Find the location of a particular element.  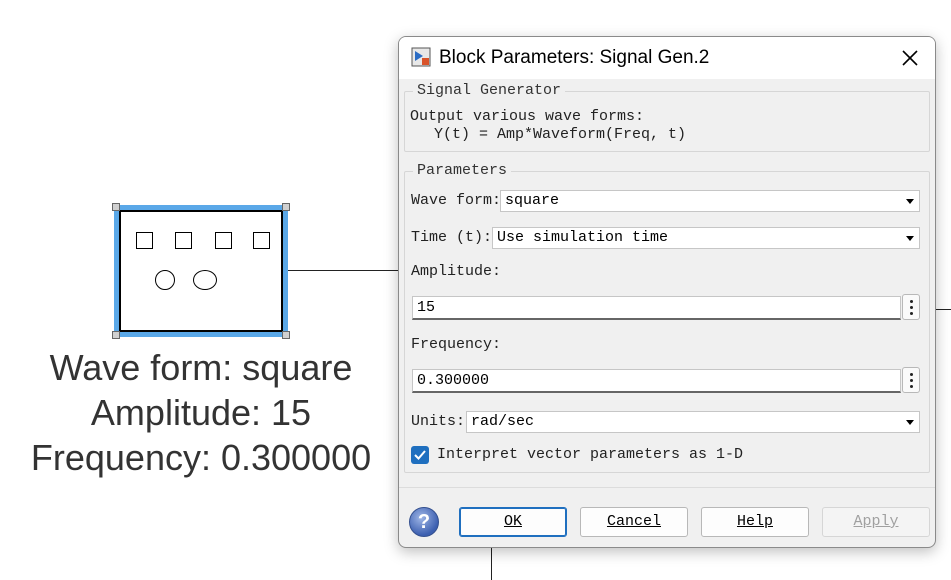

apply-button: Apply is located at coordinates (876, 522).